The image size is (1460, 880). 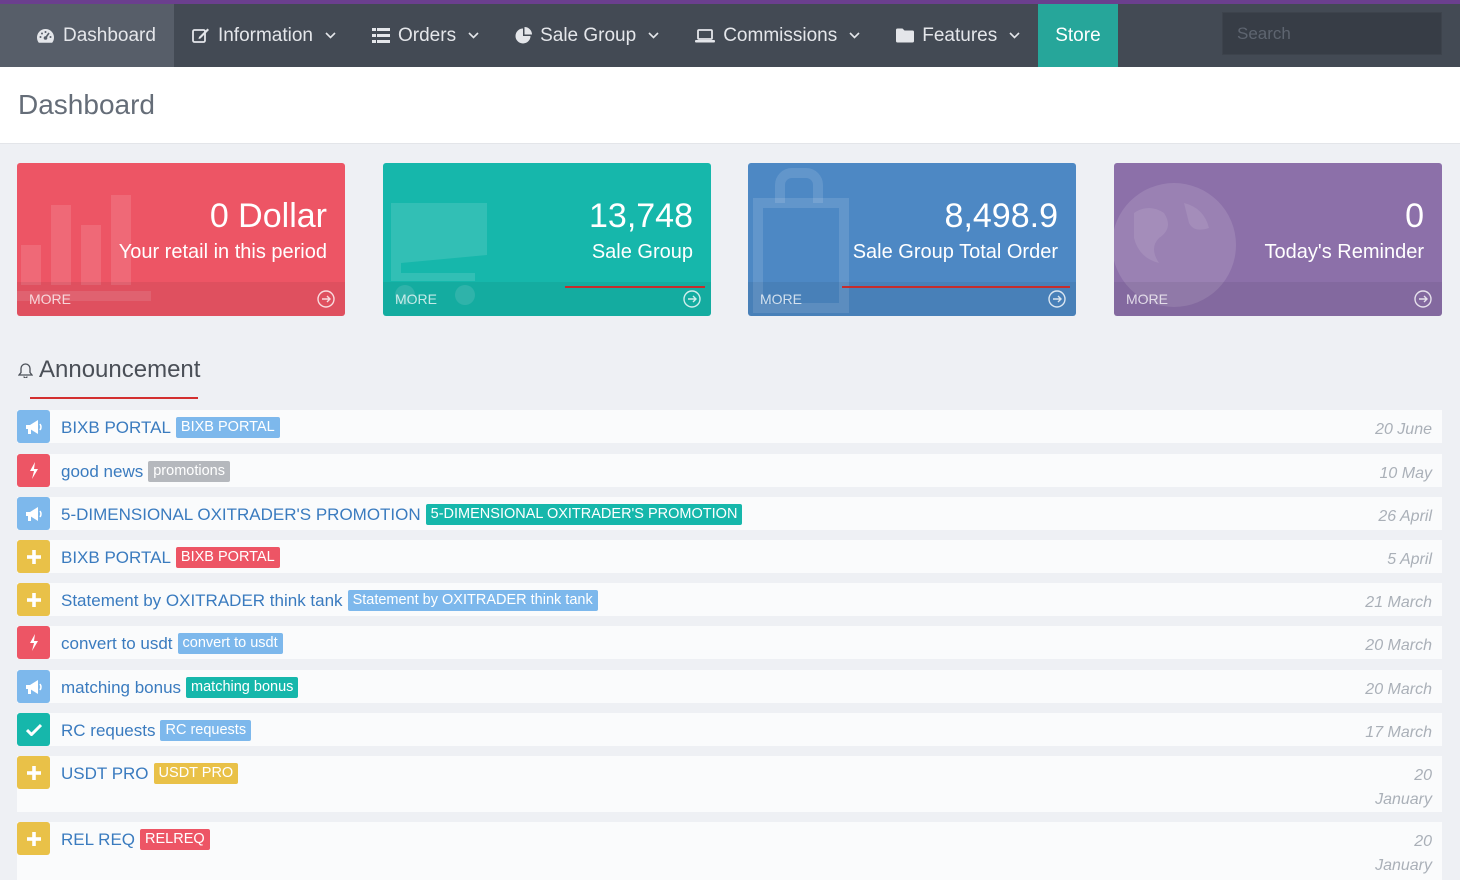 I want to click on announcement-item: convert to usdt convert to usdt 20 March, so click(x=729, y=642).